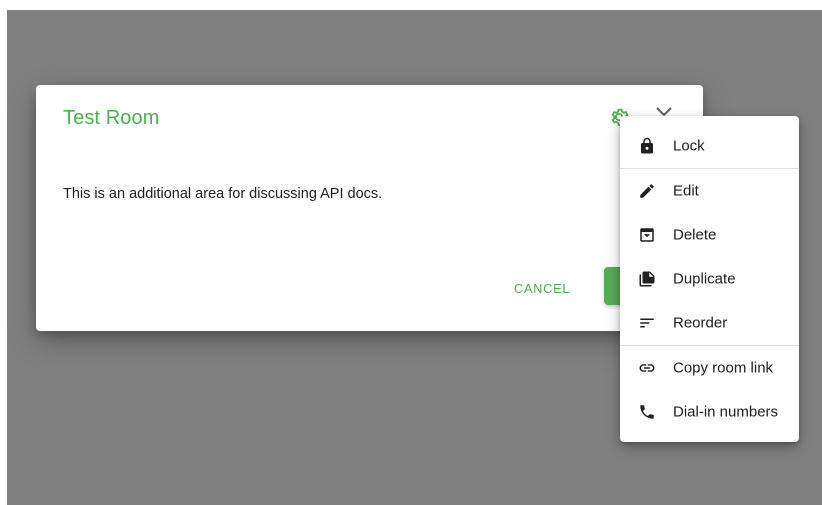  Describe the element at coordinates (647, 279) in the screenshot. I see `copy-icon` at that location.